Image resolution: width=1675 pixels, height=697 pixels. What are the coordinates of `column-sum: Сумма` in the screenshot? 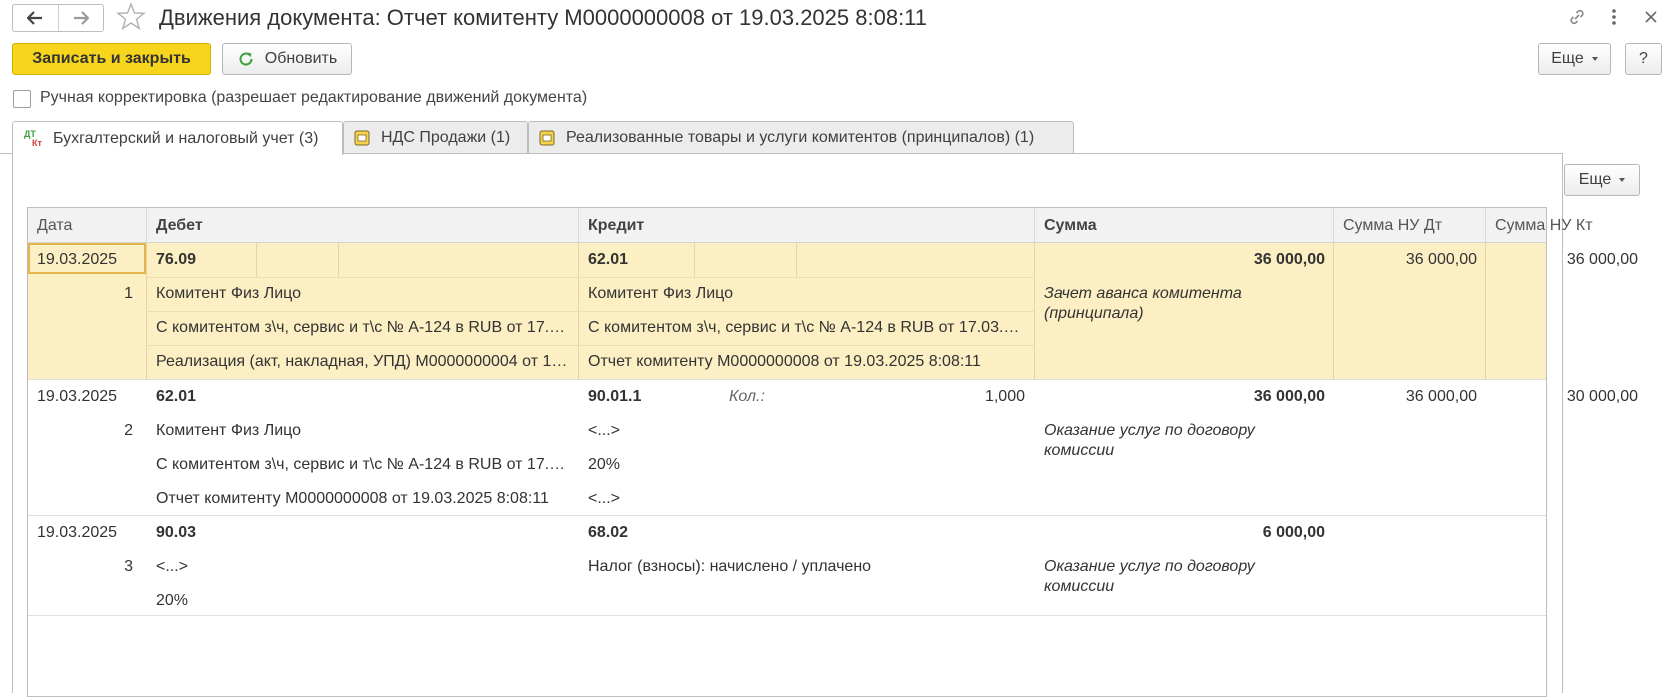 It's located at (1184, 225).